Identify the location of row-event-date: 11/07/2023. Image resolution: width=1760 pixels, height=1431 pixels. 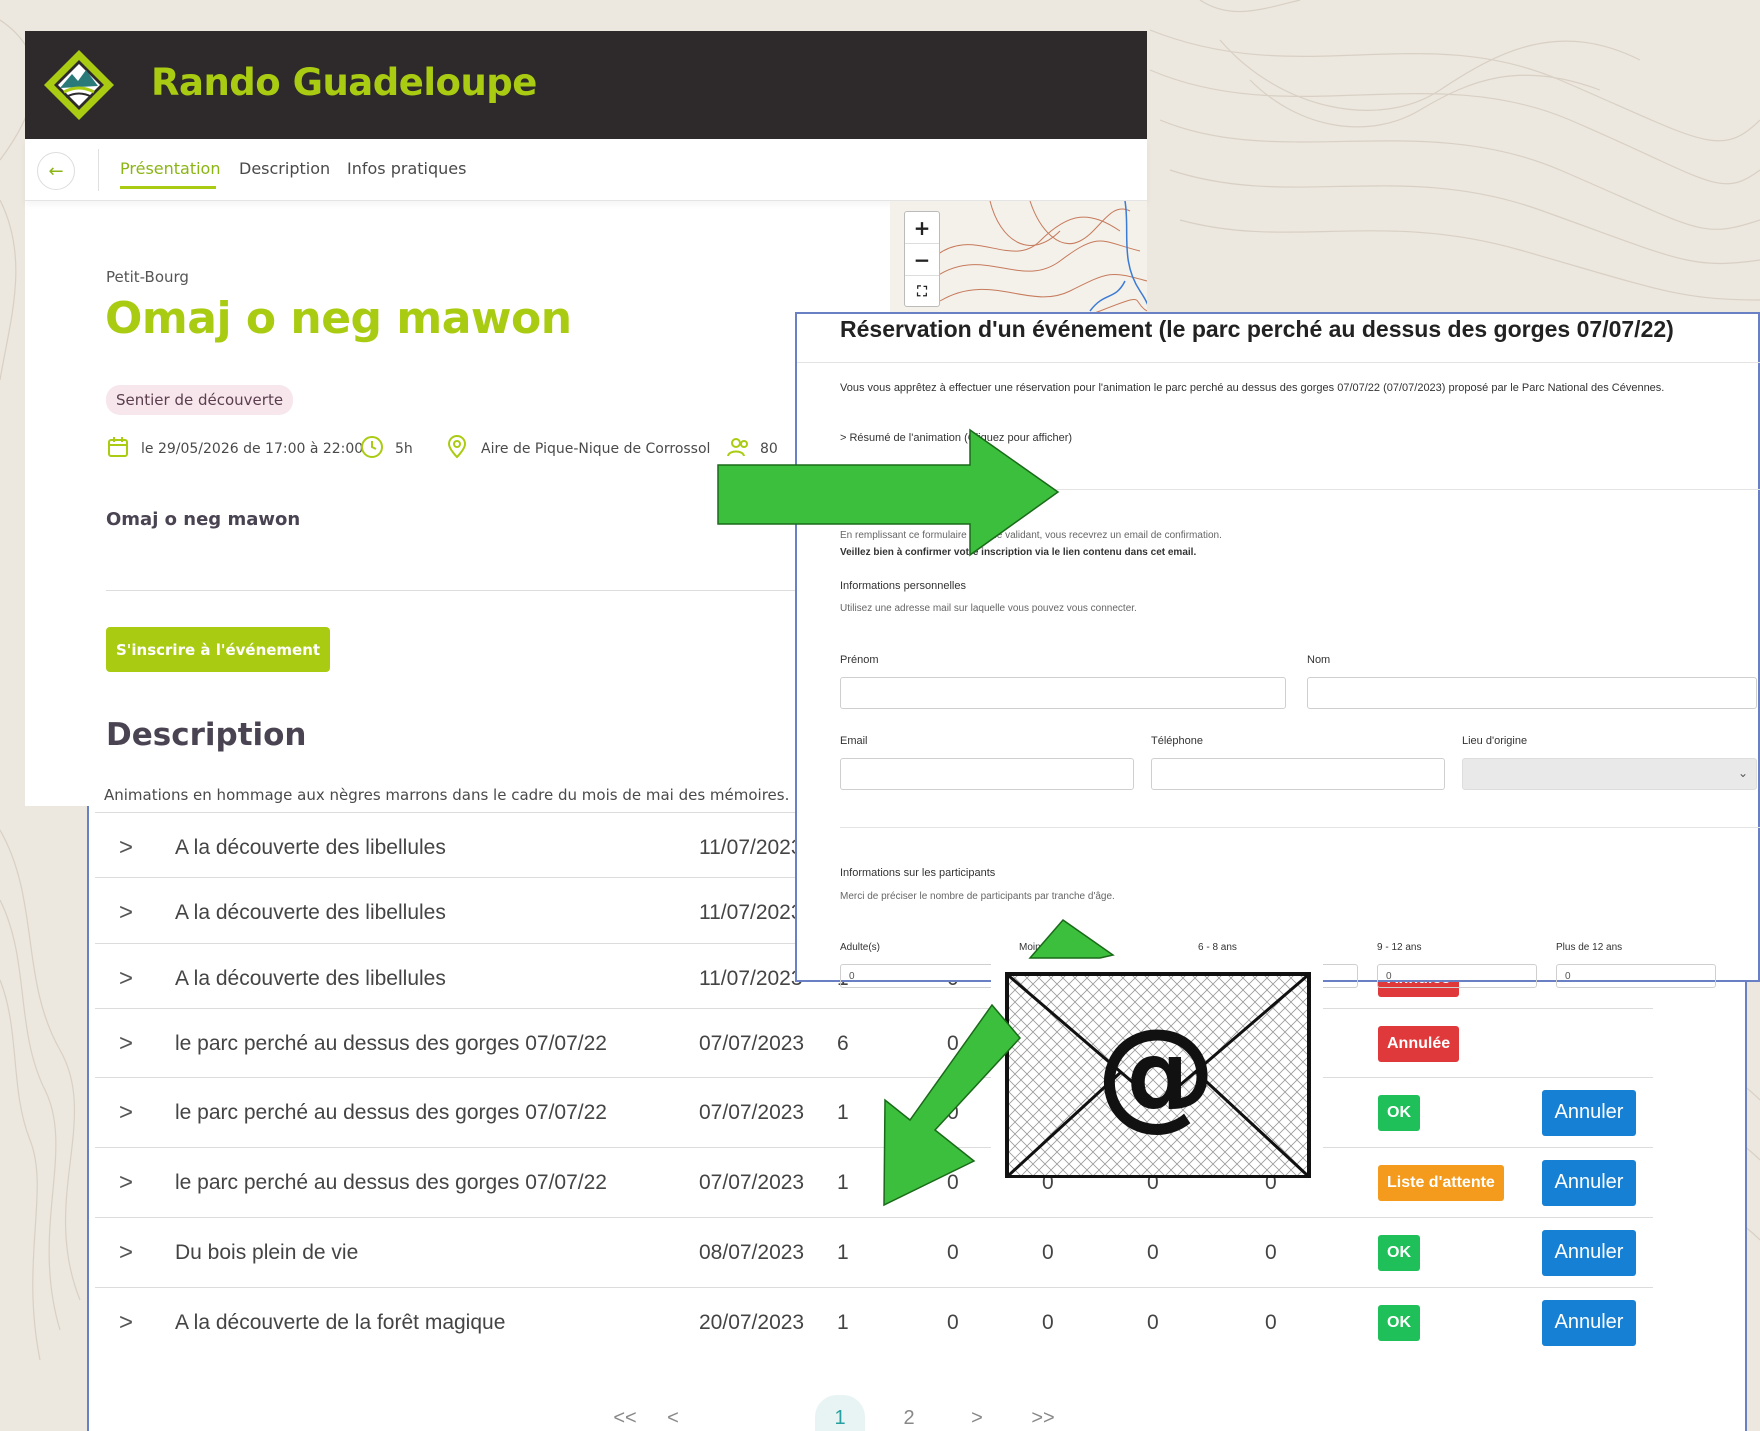
(751, 912).